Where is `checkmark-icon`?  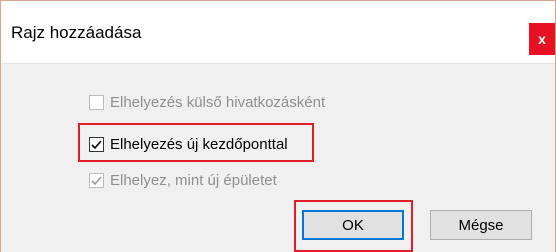
checkmark-icon is located at coordinates (96, 181).